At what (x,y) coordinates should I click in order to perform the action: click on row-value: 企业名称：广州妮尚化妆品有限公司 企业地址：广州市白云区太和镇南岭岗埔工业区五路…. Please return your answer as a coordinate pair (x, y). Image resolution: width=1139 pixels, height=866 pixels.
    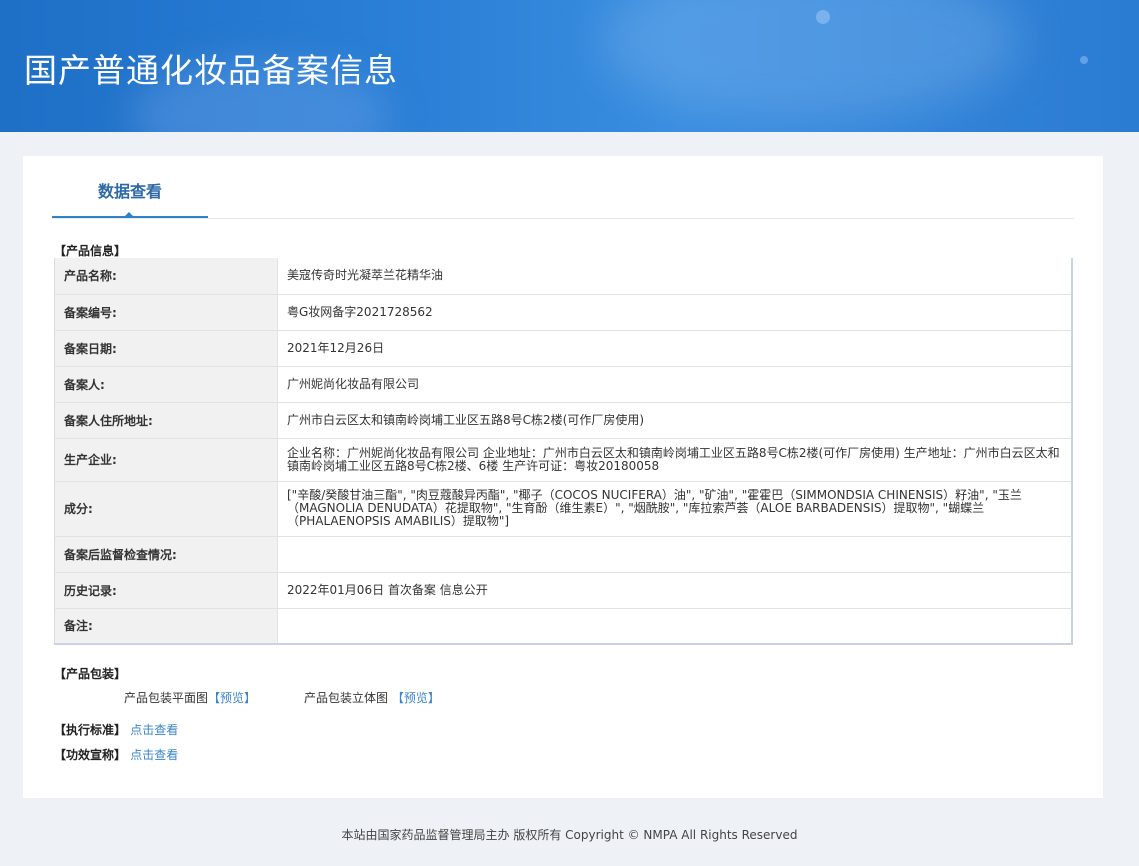
    Looking at the image, I should click on (674, 460).